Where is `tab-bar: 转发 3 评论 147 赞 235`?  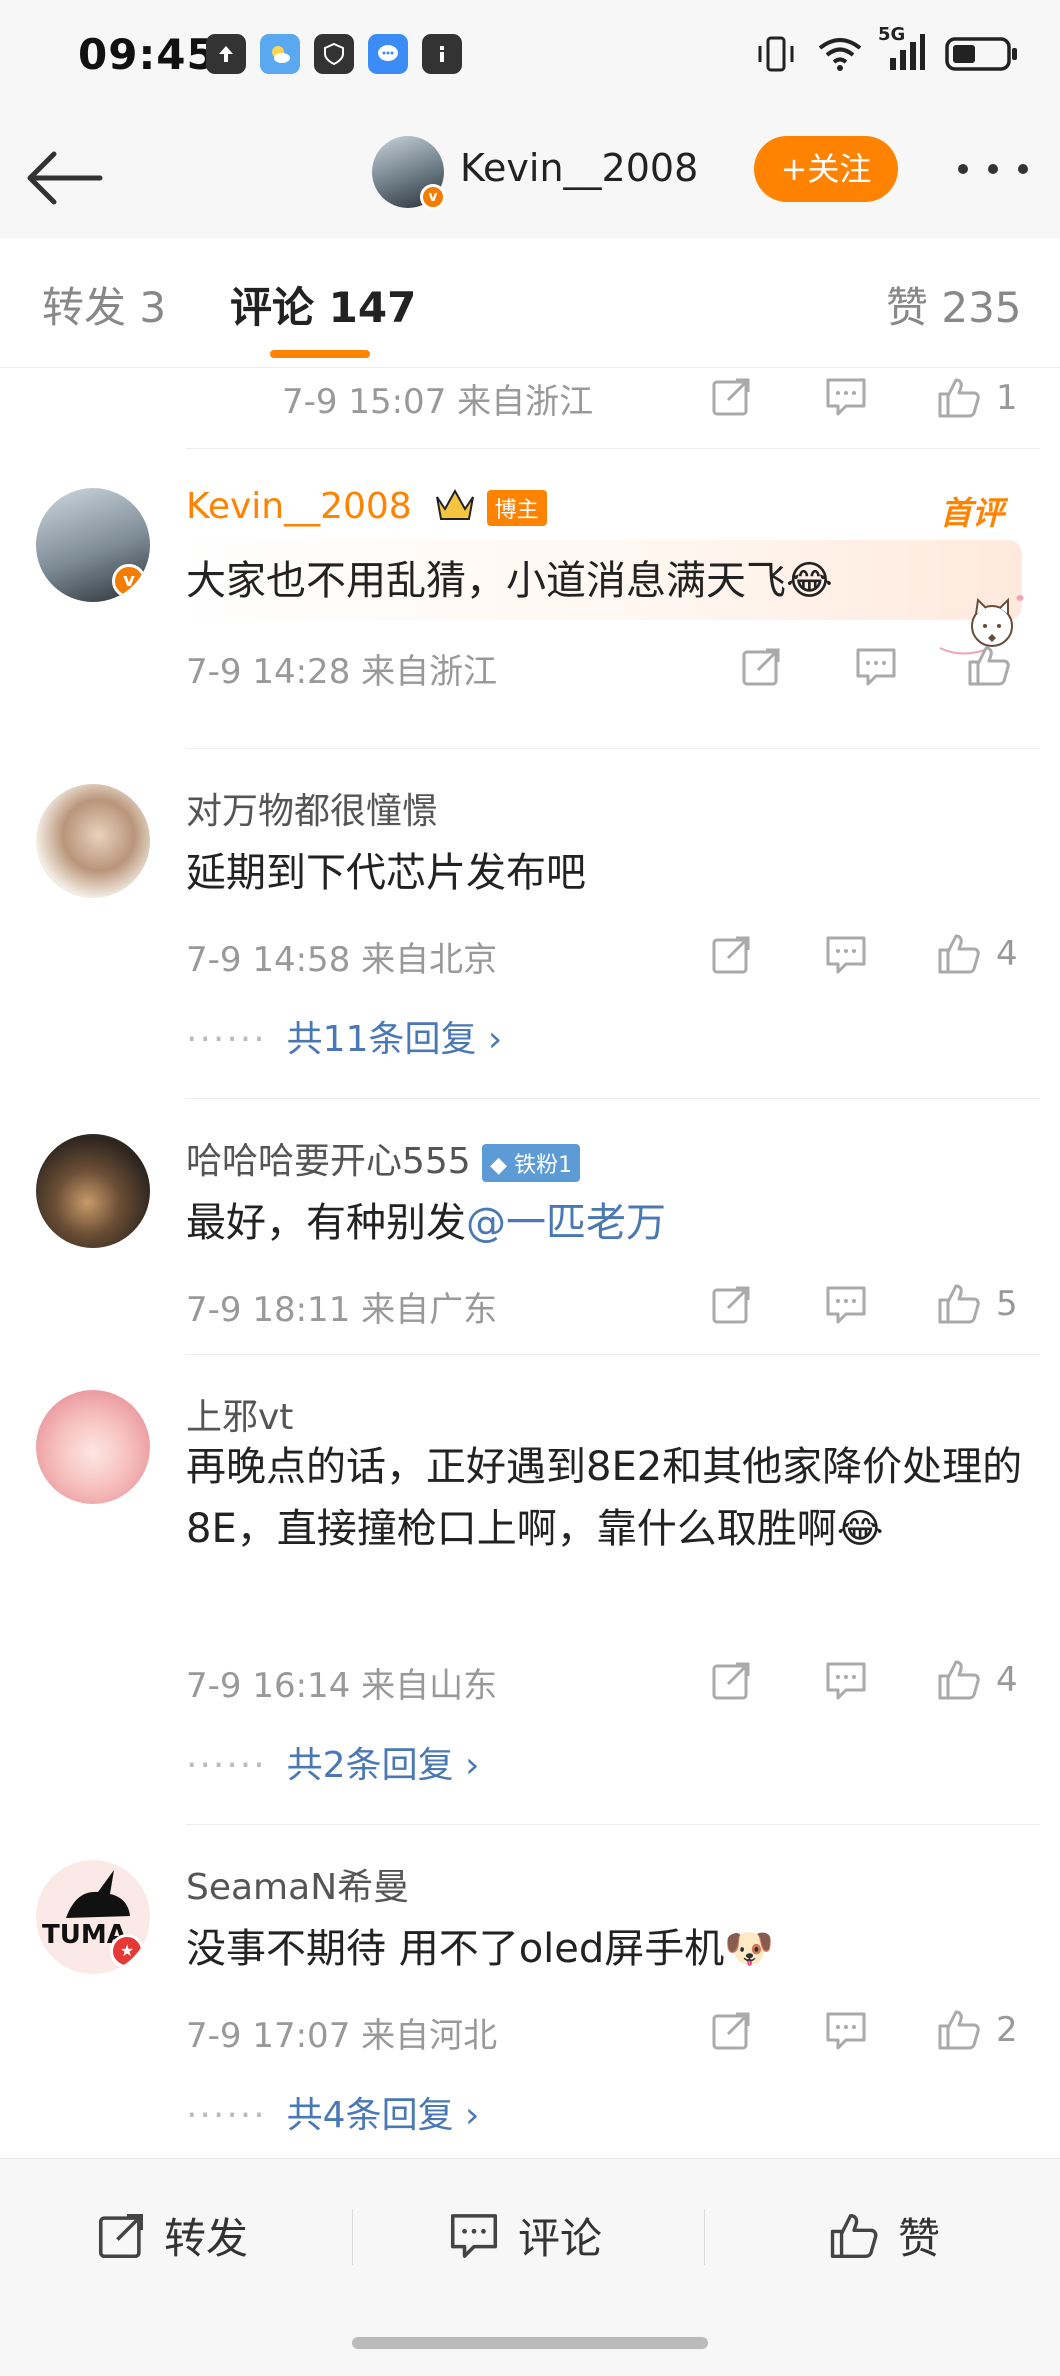
tab-bar: 转发 3 评论 147 赞 235 is located at coordinates (530, 303).